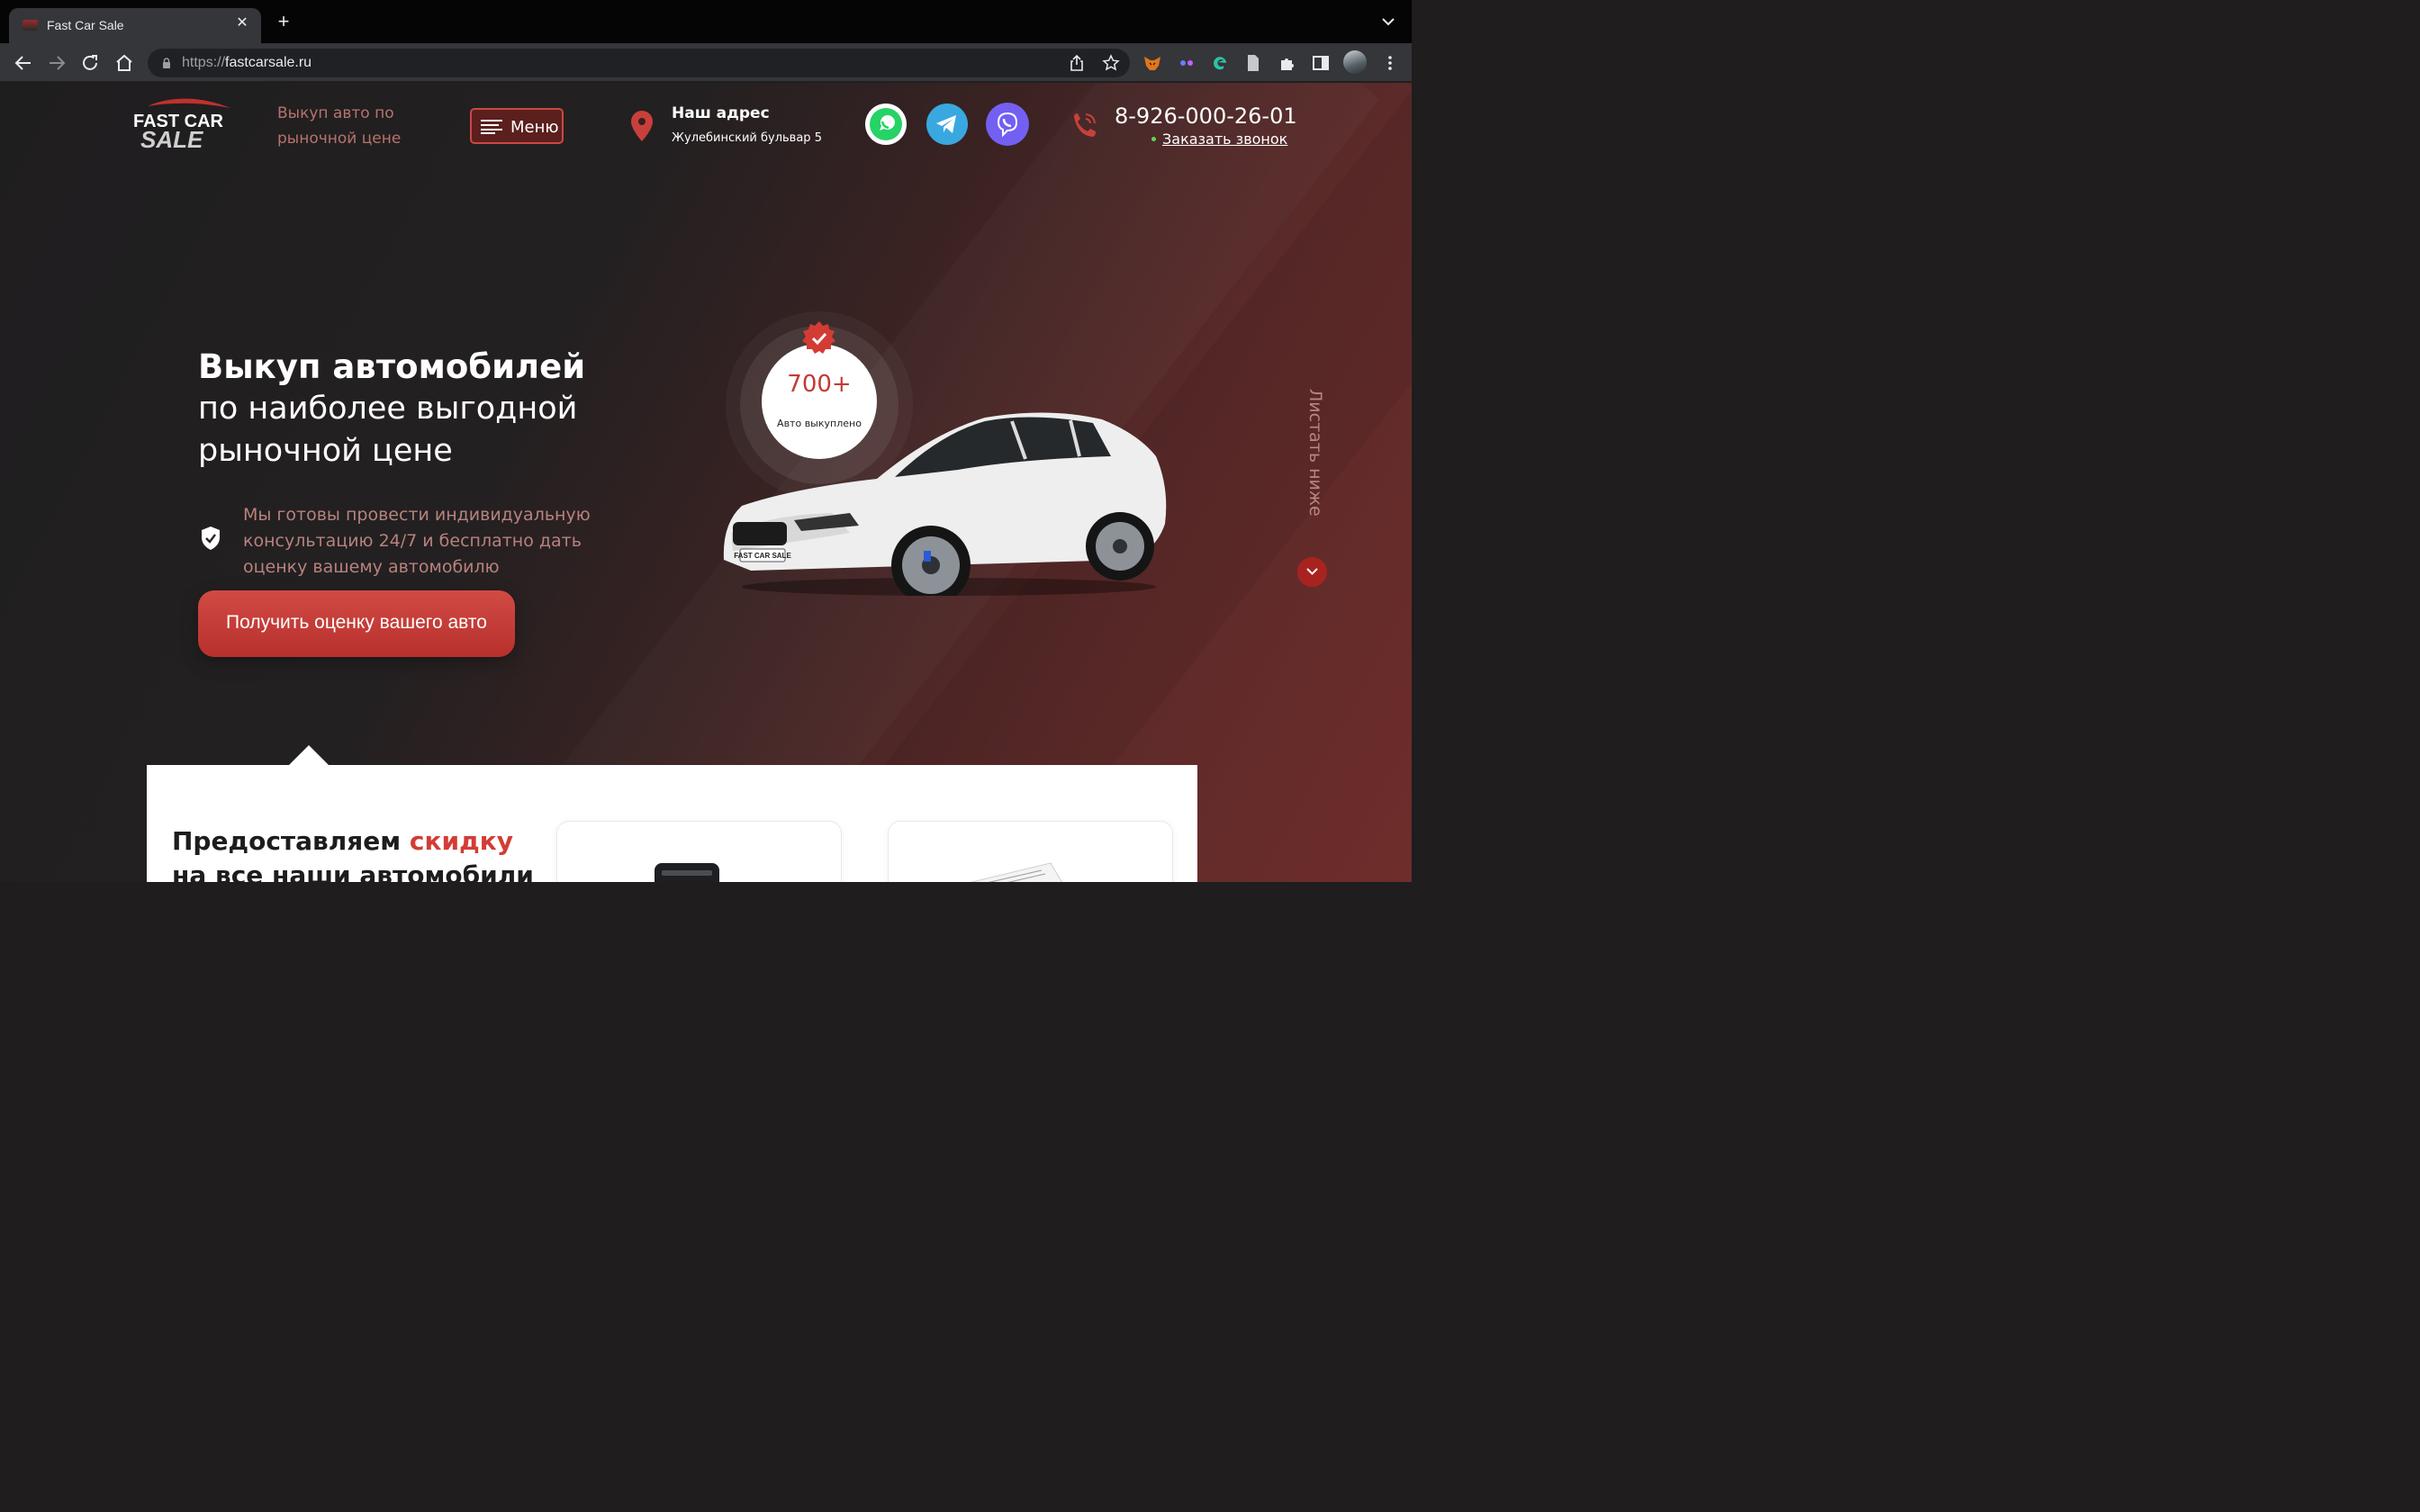 Image resolution: width=2420 pixels, height=1512 pixels. I want to click on phone-number: 8-926-000-26-01, so click(1206, 117).